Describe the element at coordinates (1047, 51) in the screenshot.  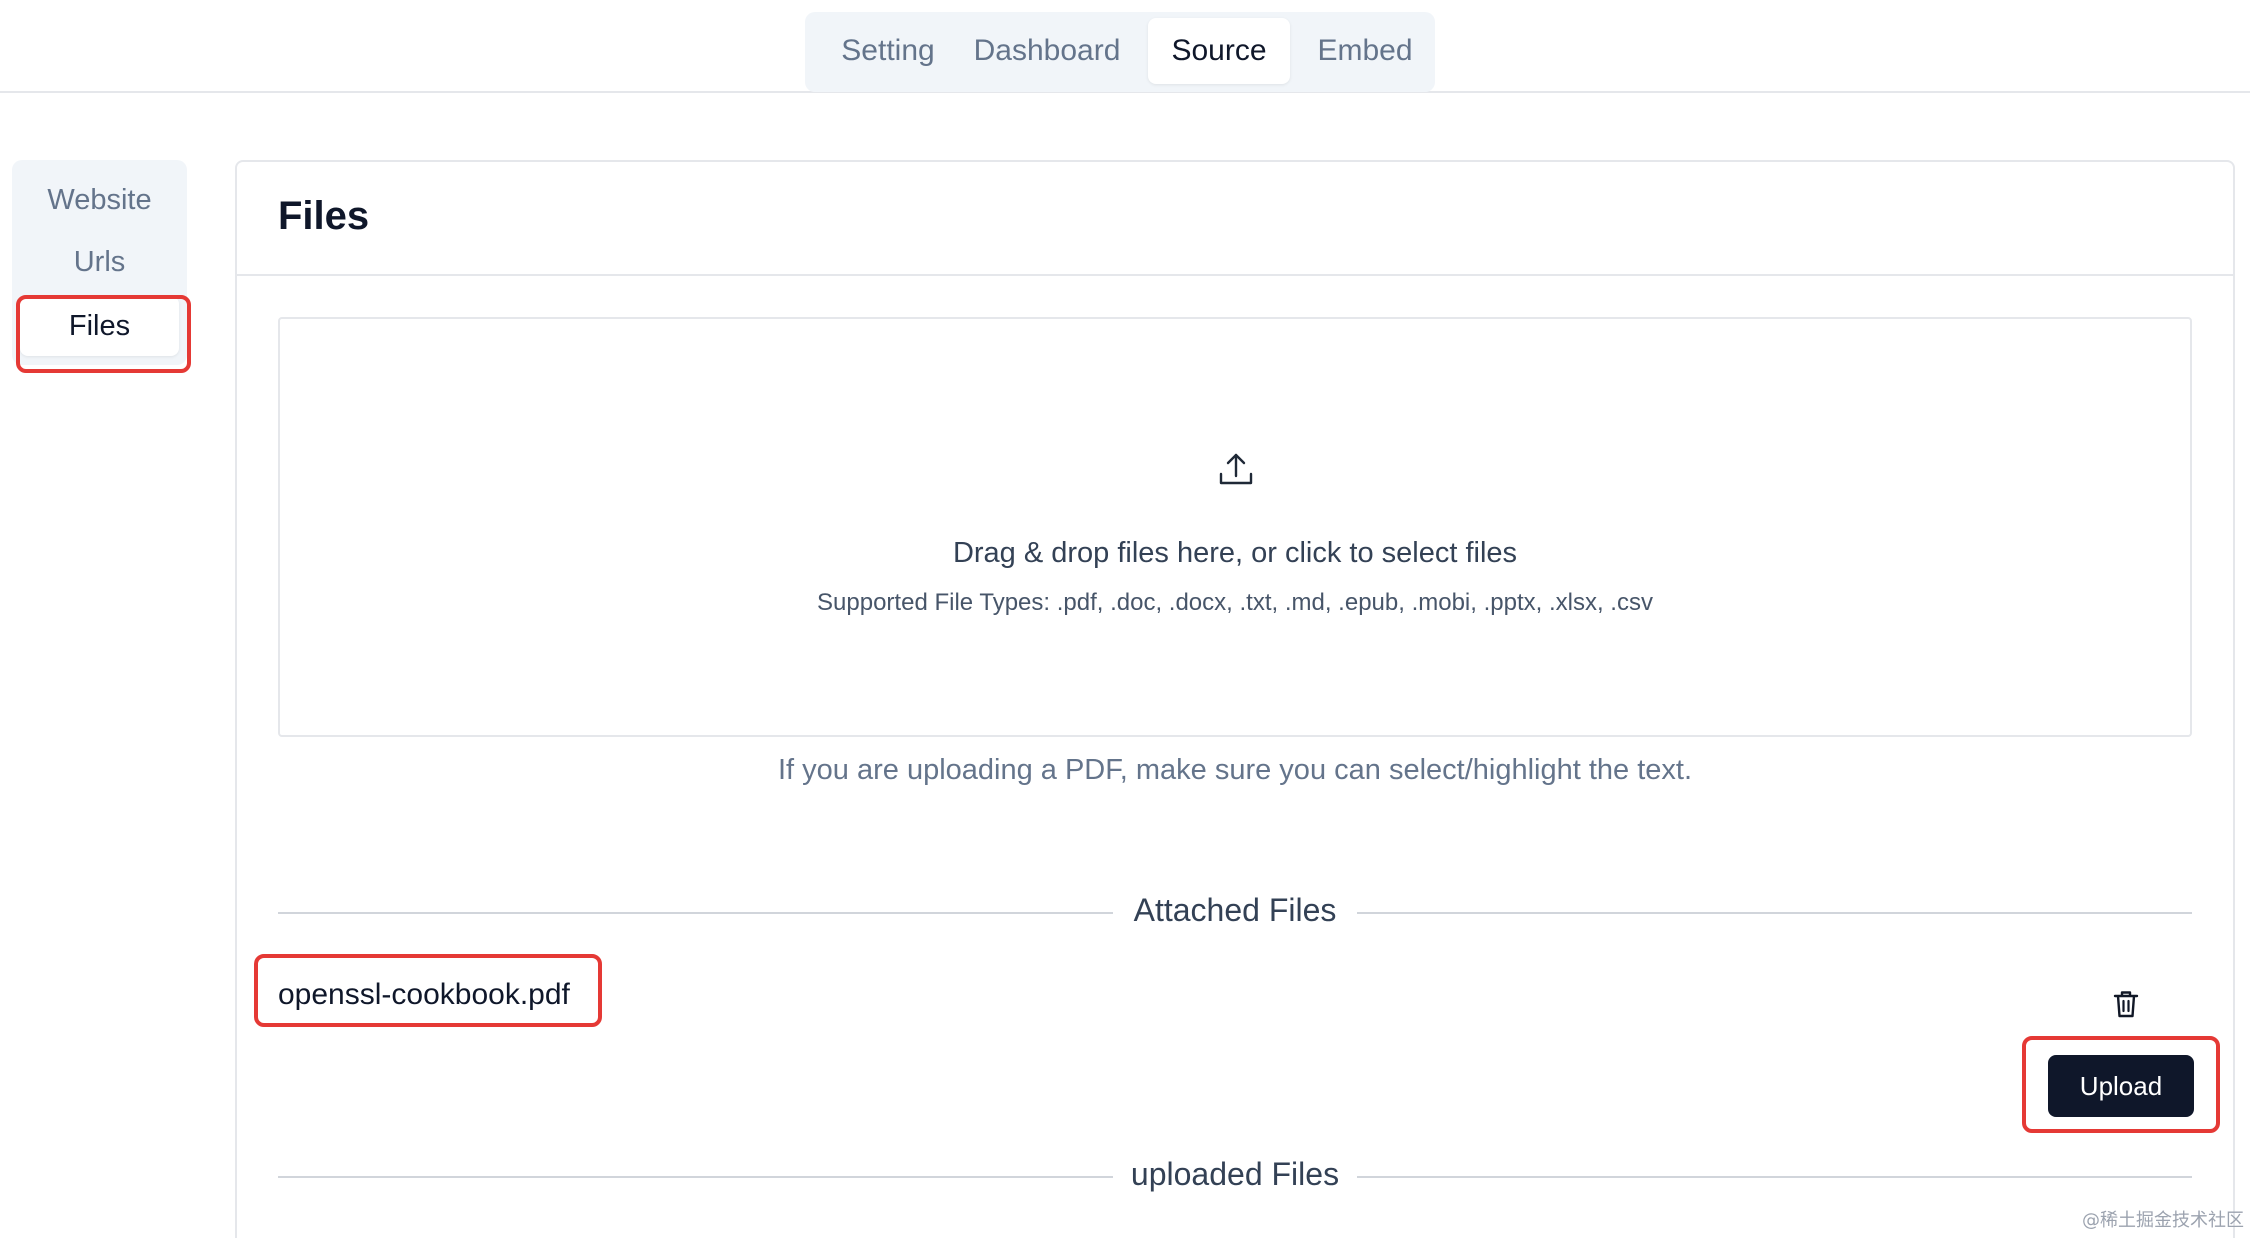
I see `tab-dashboard: Dashboard` at that location.